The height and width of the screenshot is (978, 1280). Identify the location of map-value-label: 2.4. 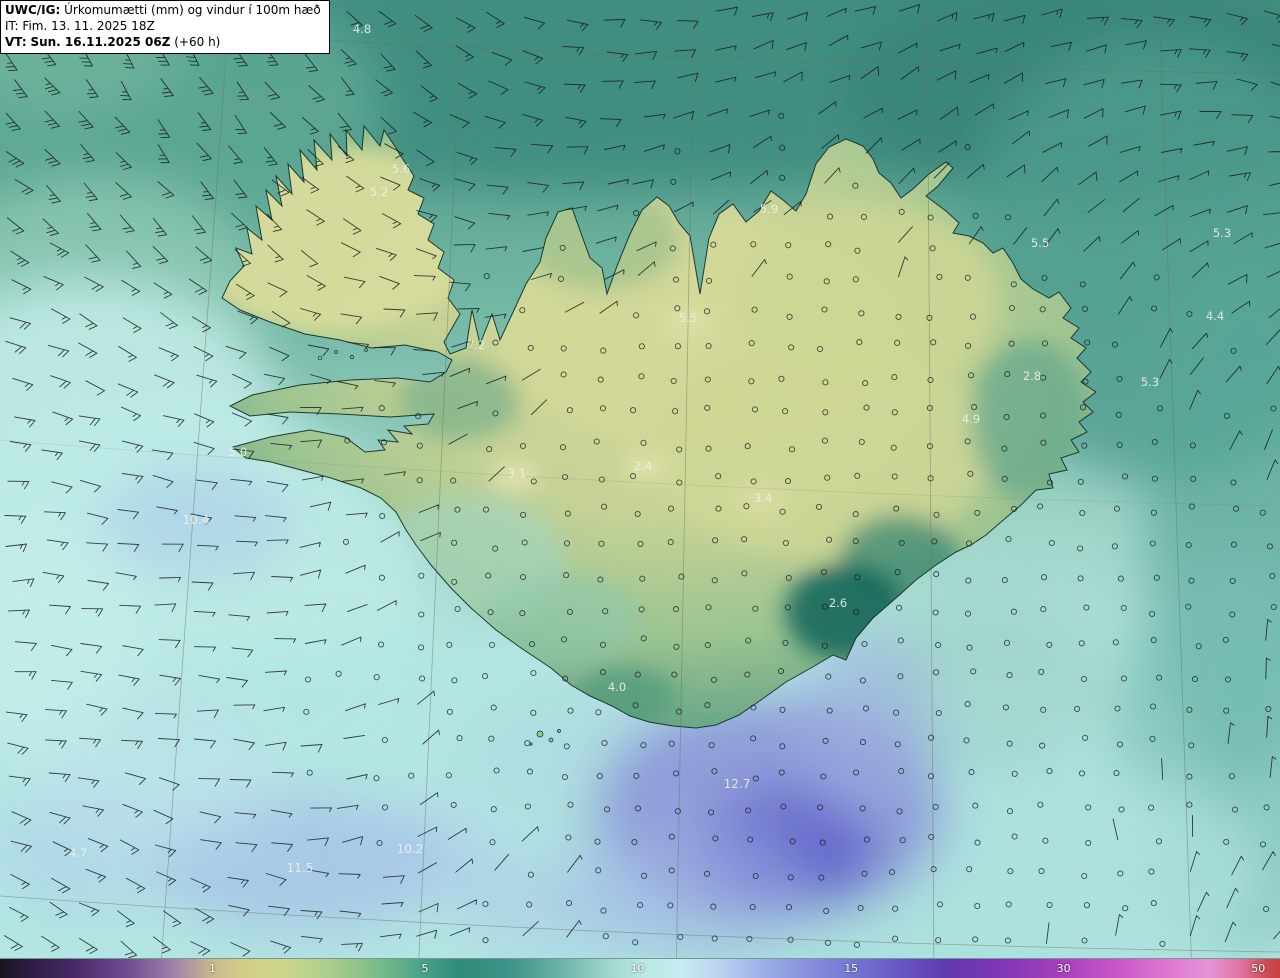
(643, 466).